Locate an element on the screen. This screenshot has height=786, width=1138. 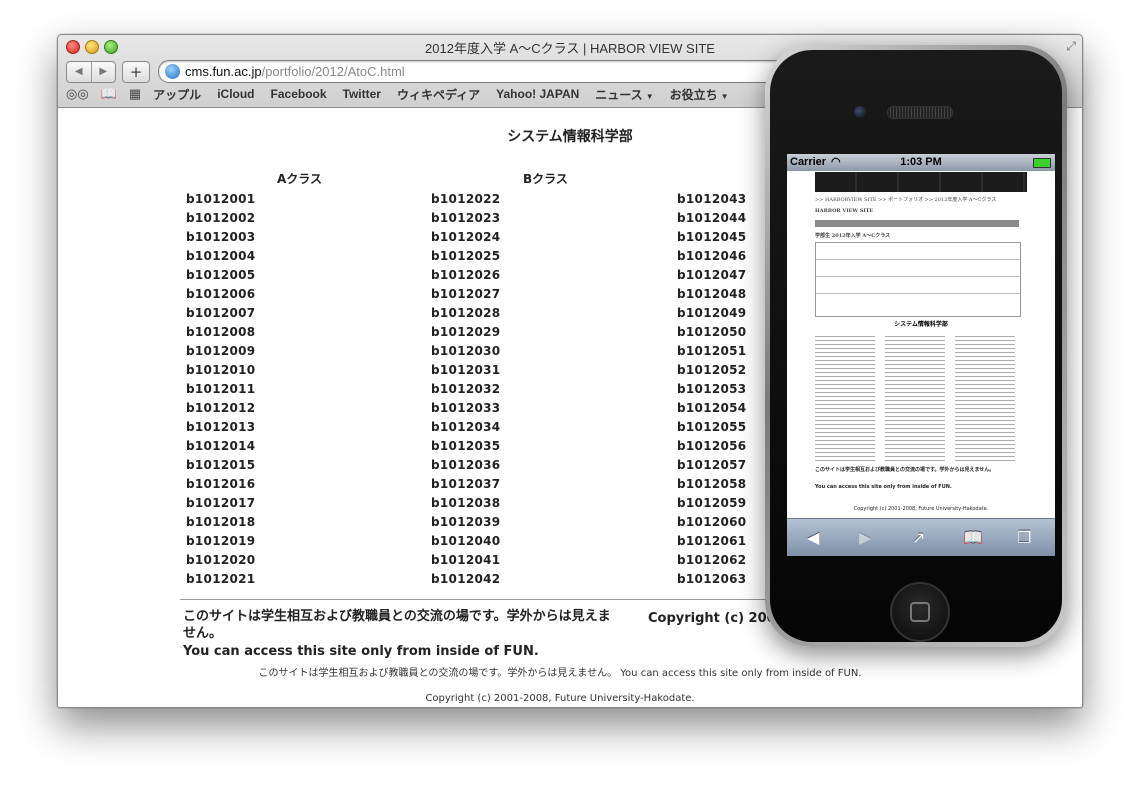
student-id: b1012003 is located at coordinates (220, 237).